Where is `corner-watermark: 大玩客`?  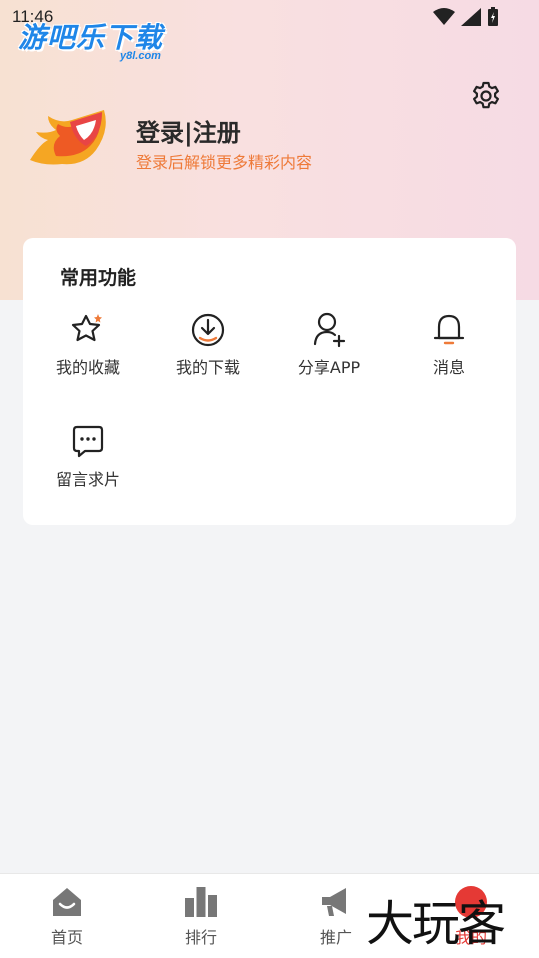 corner-watermark: 大玩客 is located at coordinates (451, 917).